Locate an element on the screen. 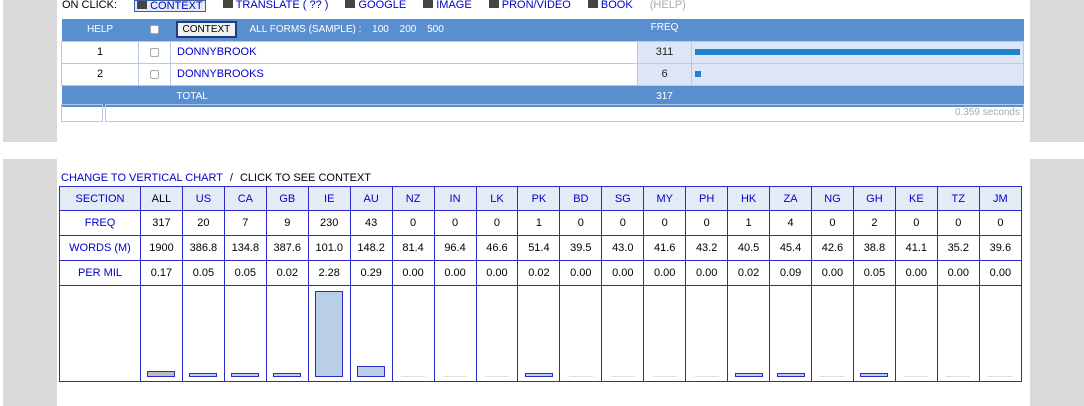 This screenshot has height=406, width=1084. sample-100-link: 100 is located at coordinates (380, 29).